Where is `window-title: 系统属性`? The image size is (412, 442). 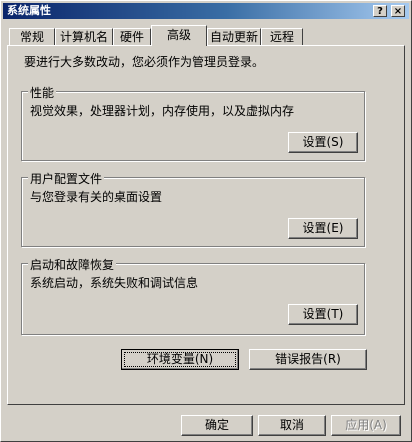
window-title: 系统属性 is located at coordinates (29, 10).